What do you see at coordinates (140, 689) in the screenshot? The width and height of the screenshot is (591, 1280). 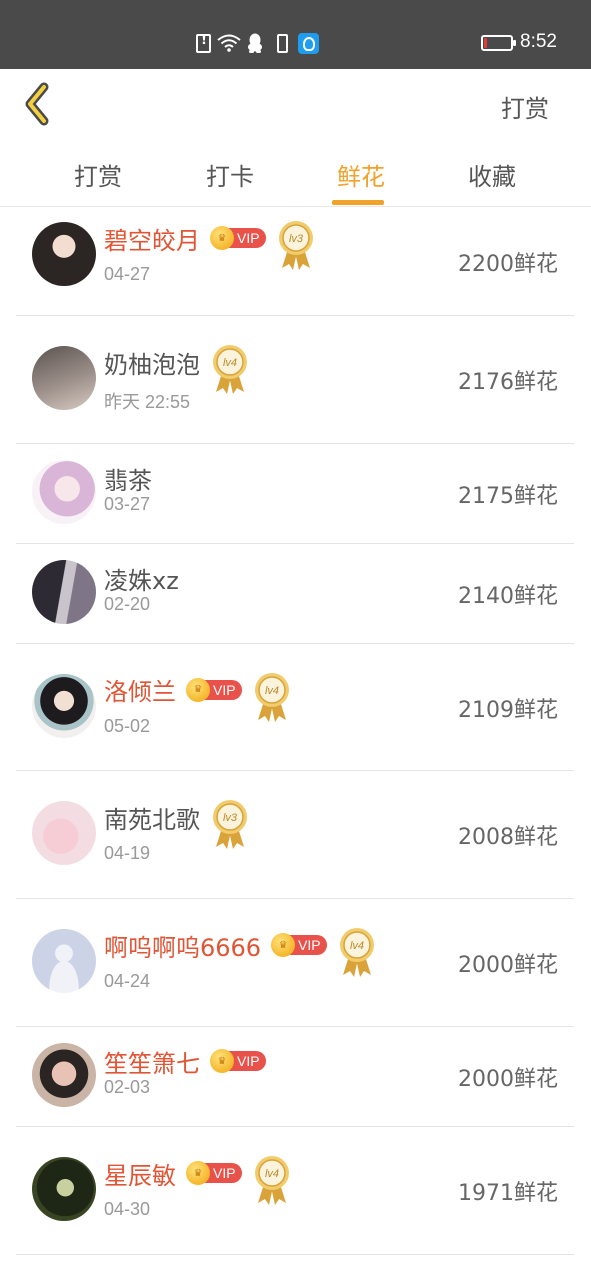 I see `user-name: 洛倾兰` at bounding box center [140, 689].